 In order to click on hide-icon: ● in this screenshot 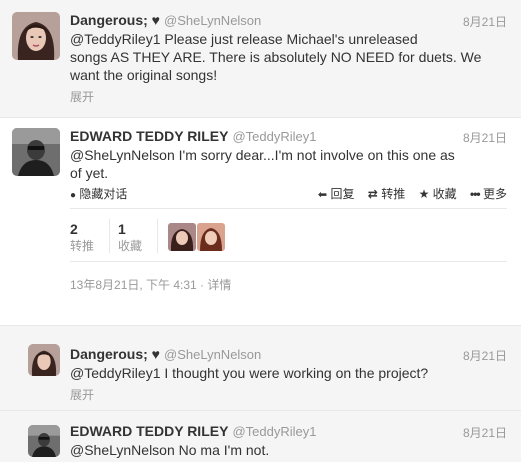, I will do `click(73, 195)`.